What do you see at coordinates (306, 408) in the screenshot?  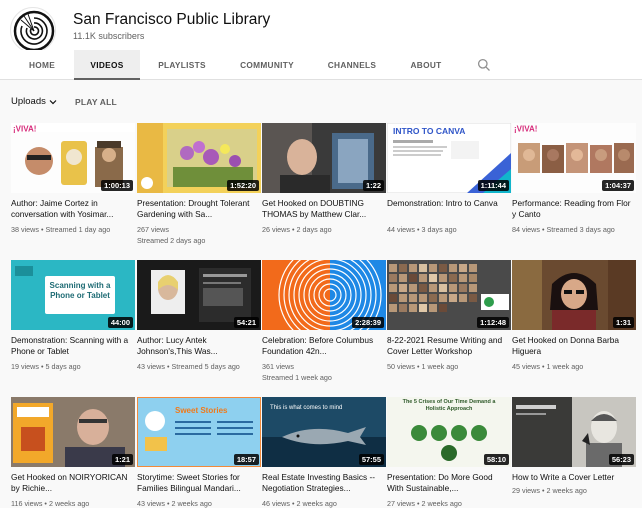 I see `thumb-caption: This is what comes to mind` at bounding box center [306, 408].